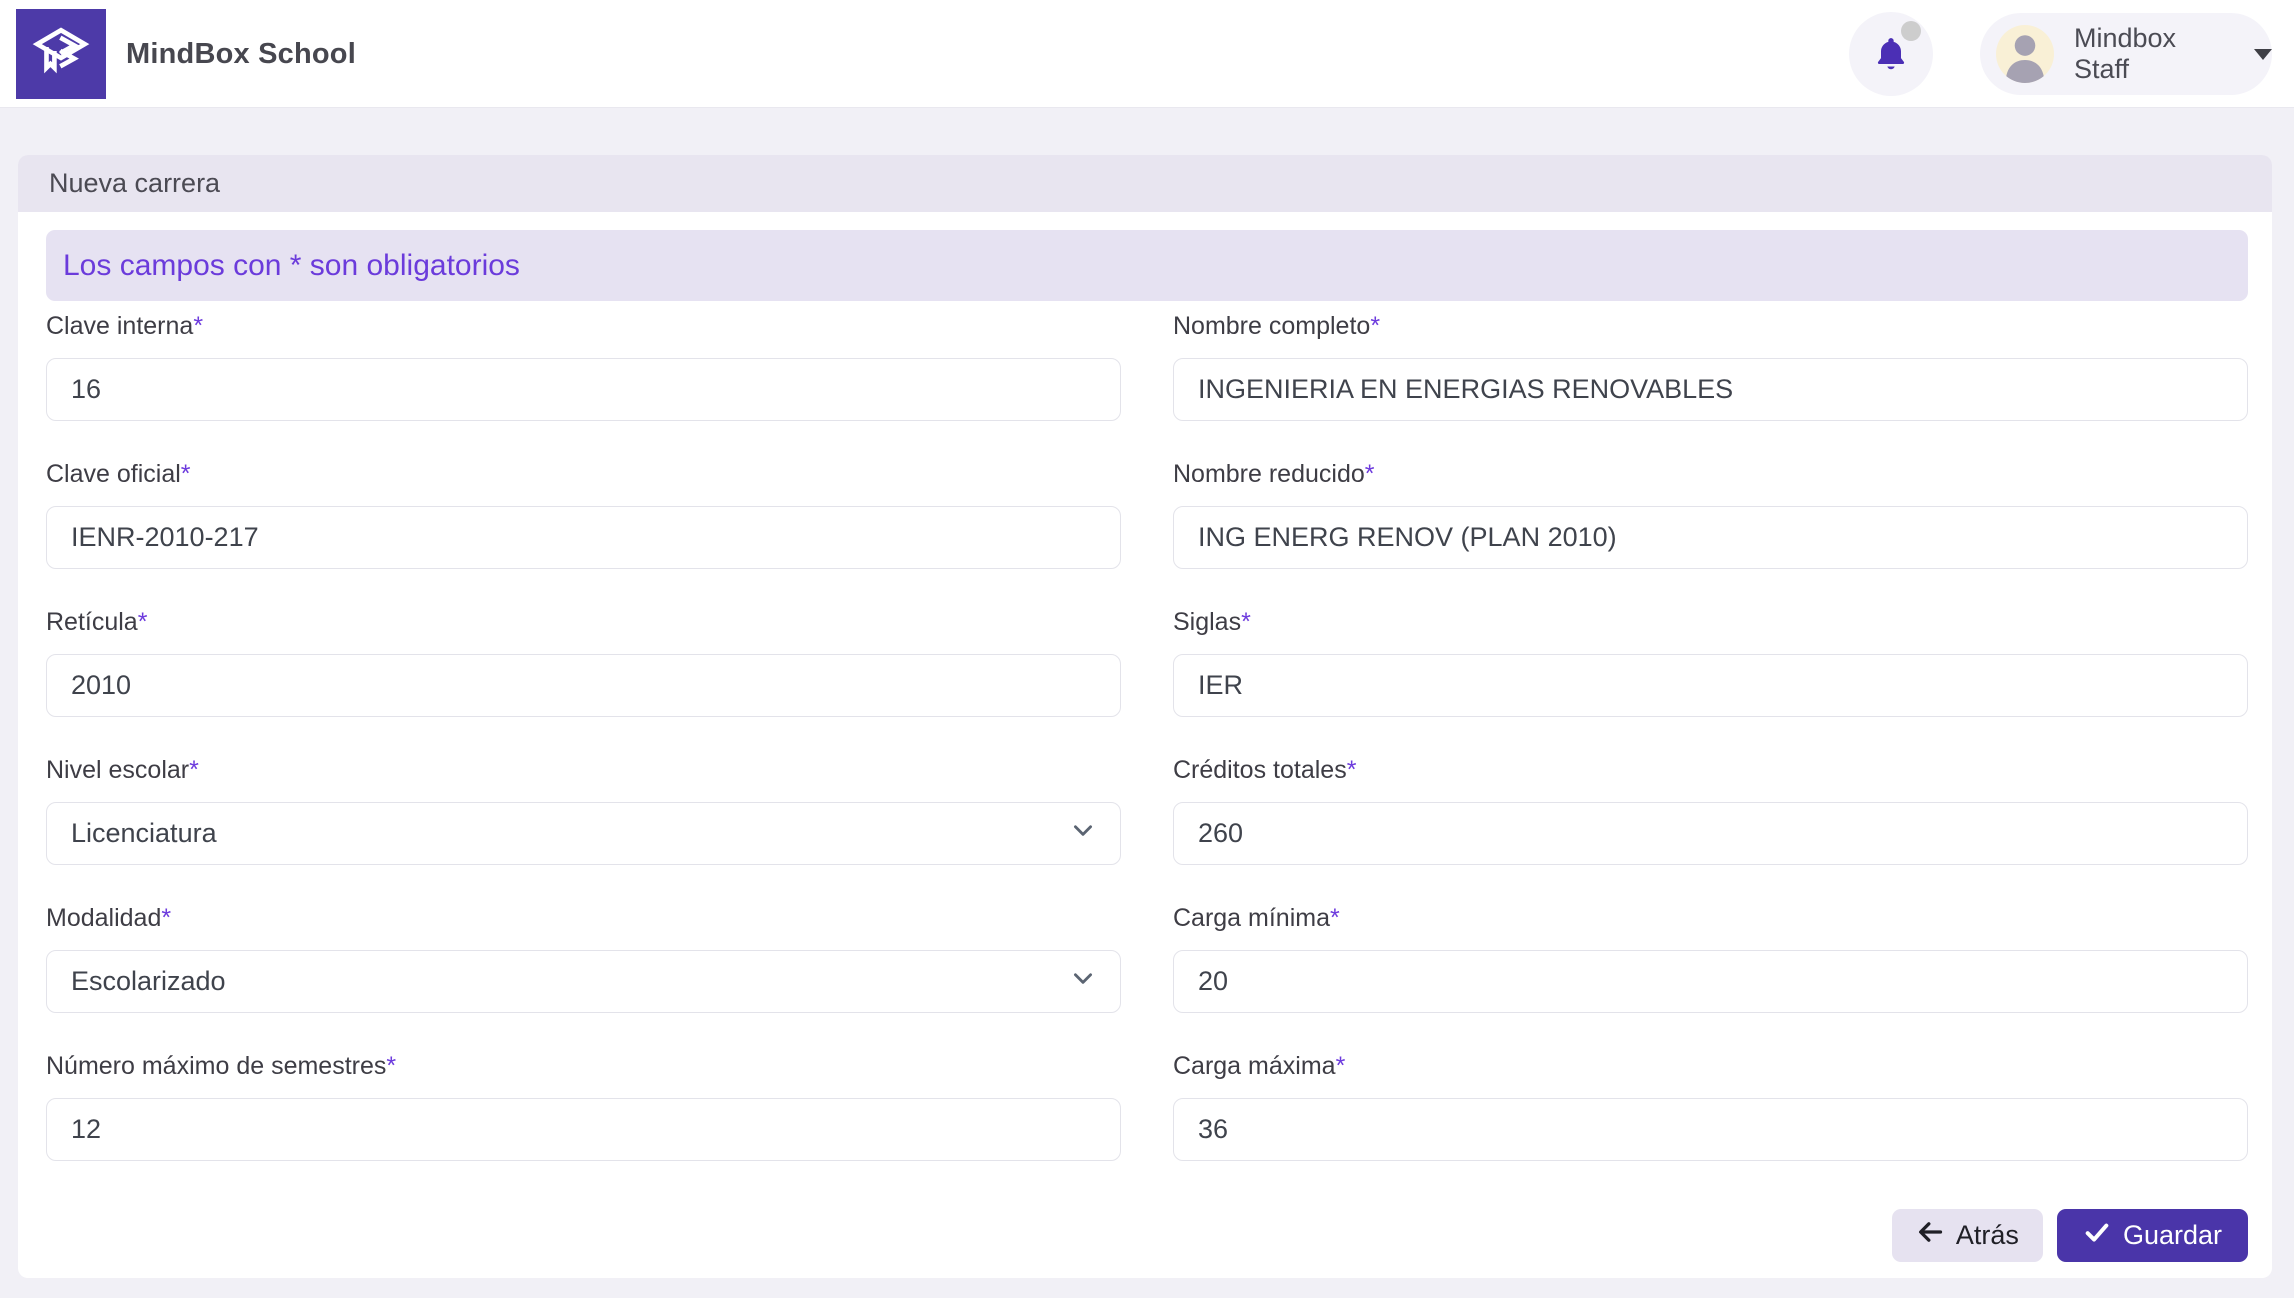  I want to click on field-carga-minima: Carga mínima*, so click(1710, 958).